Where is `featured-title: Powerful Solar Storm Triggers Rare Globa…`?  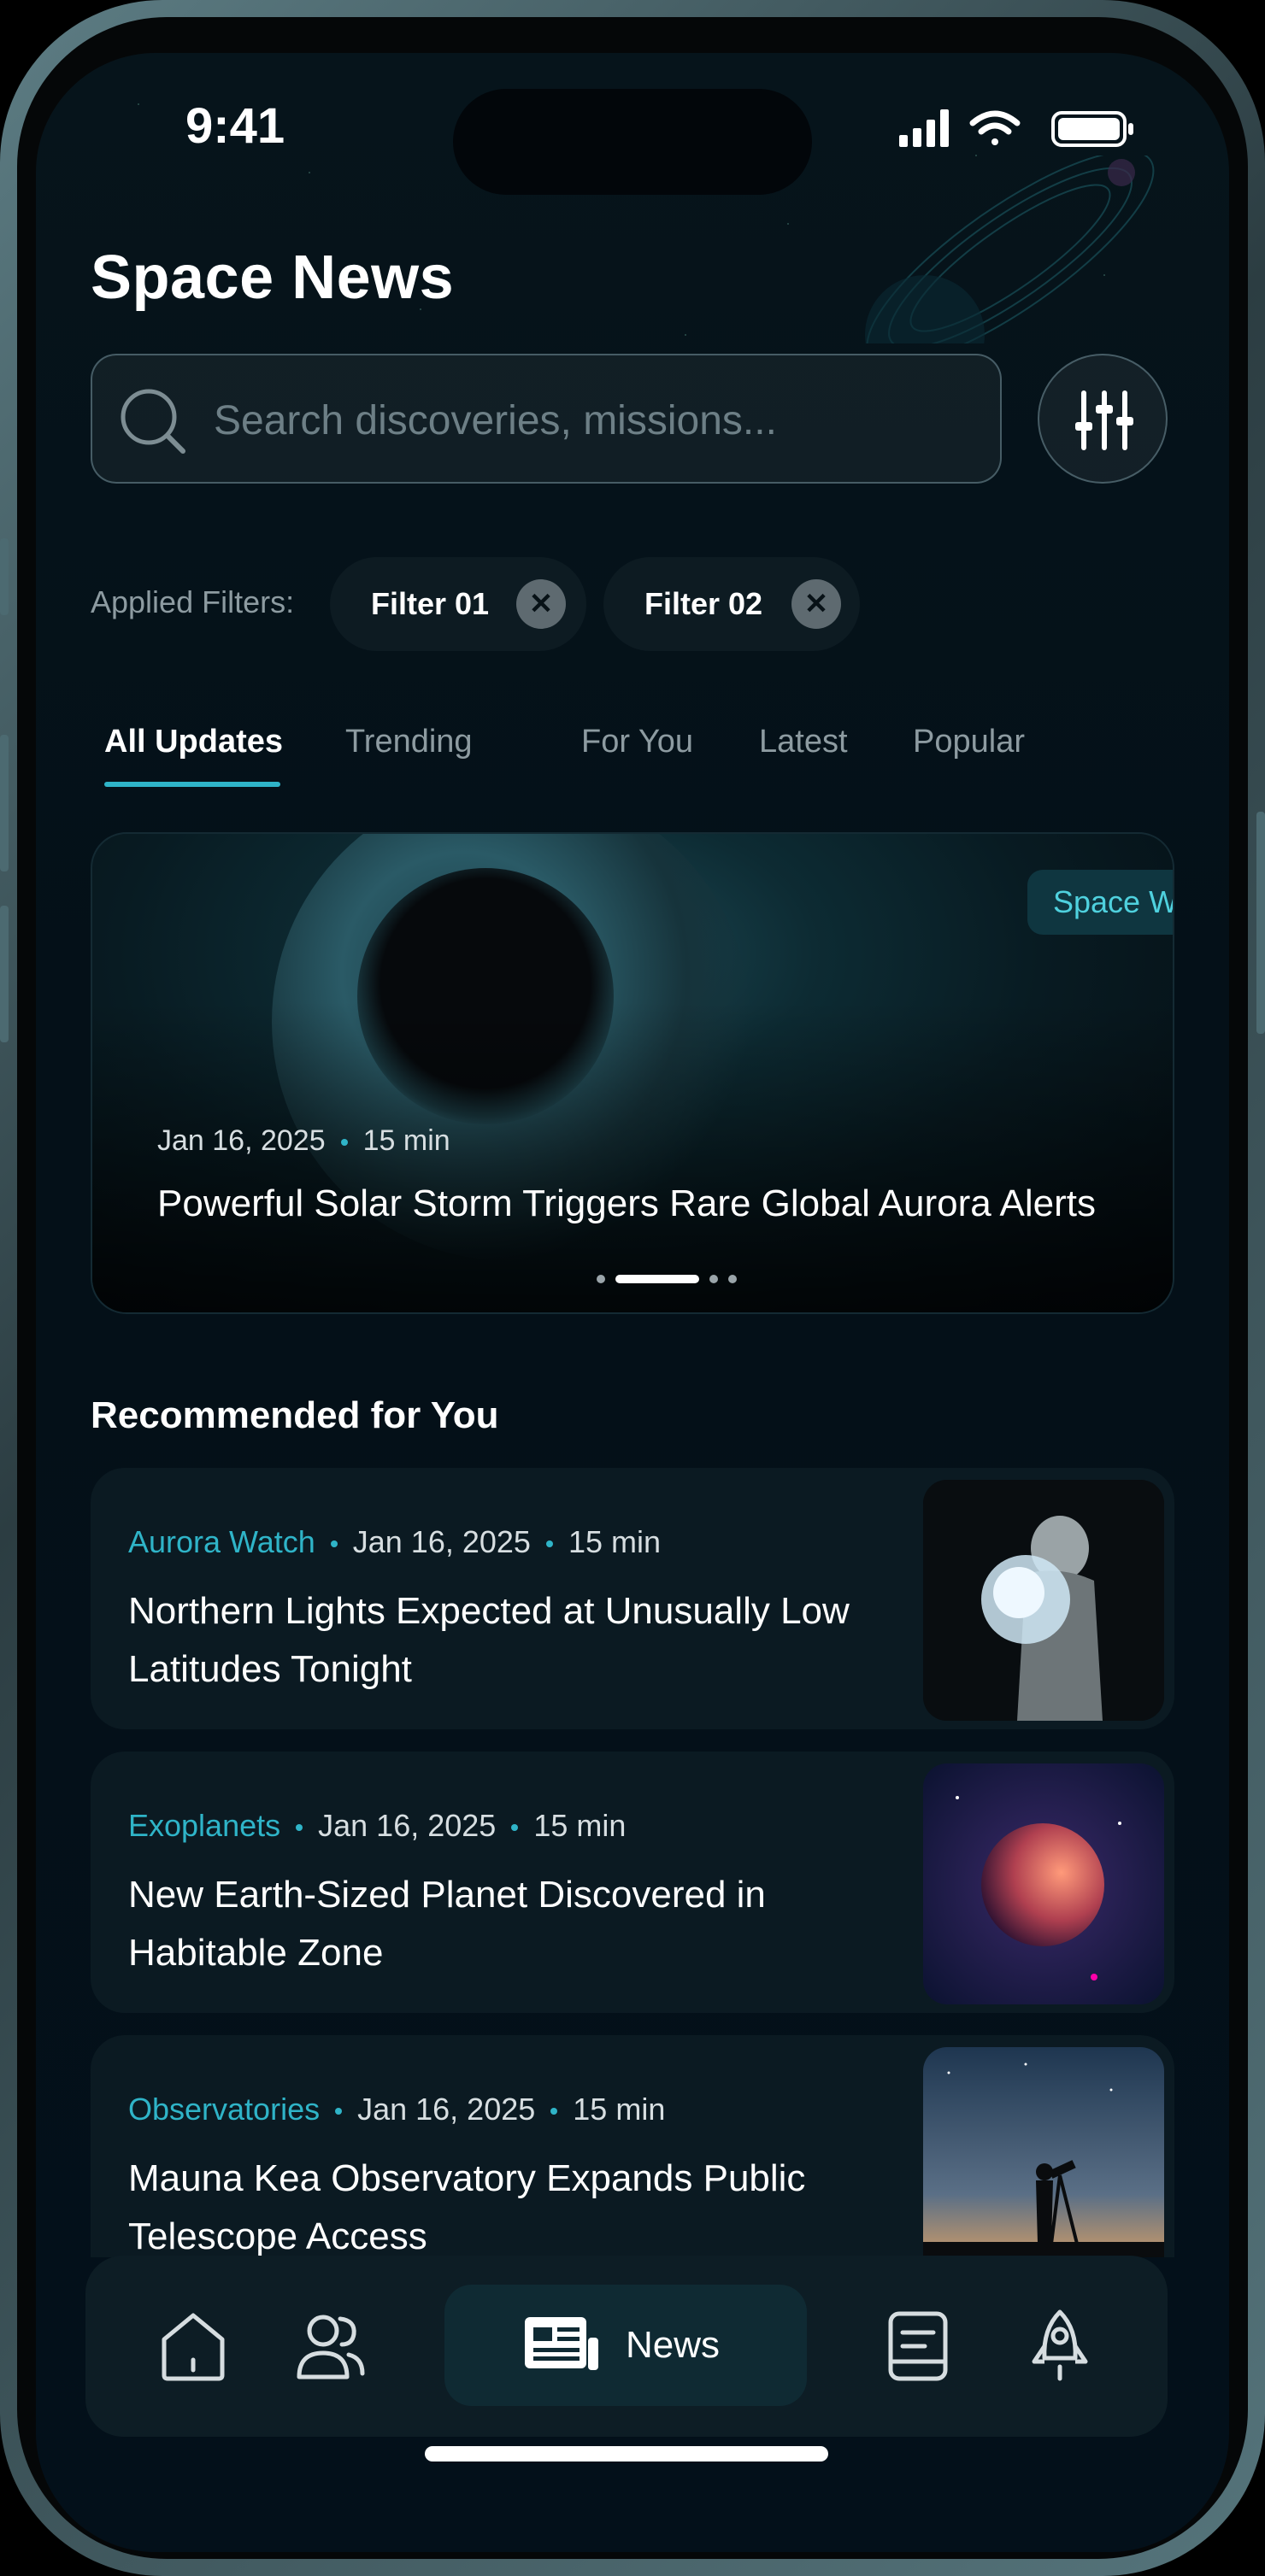
featured-title: Powerful Solar Storm Triggers Rare Globa… is located at coordinates (627, 1203).